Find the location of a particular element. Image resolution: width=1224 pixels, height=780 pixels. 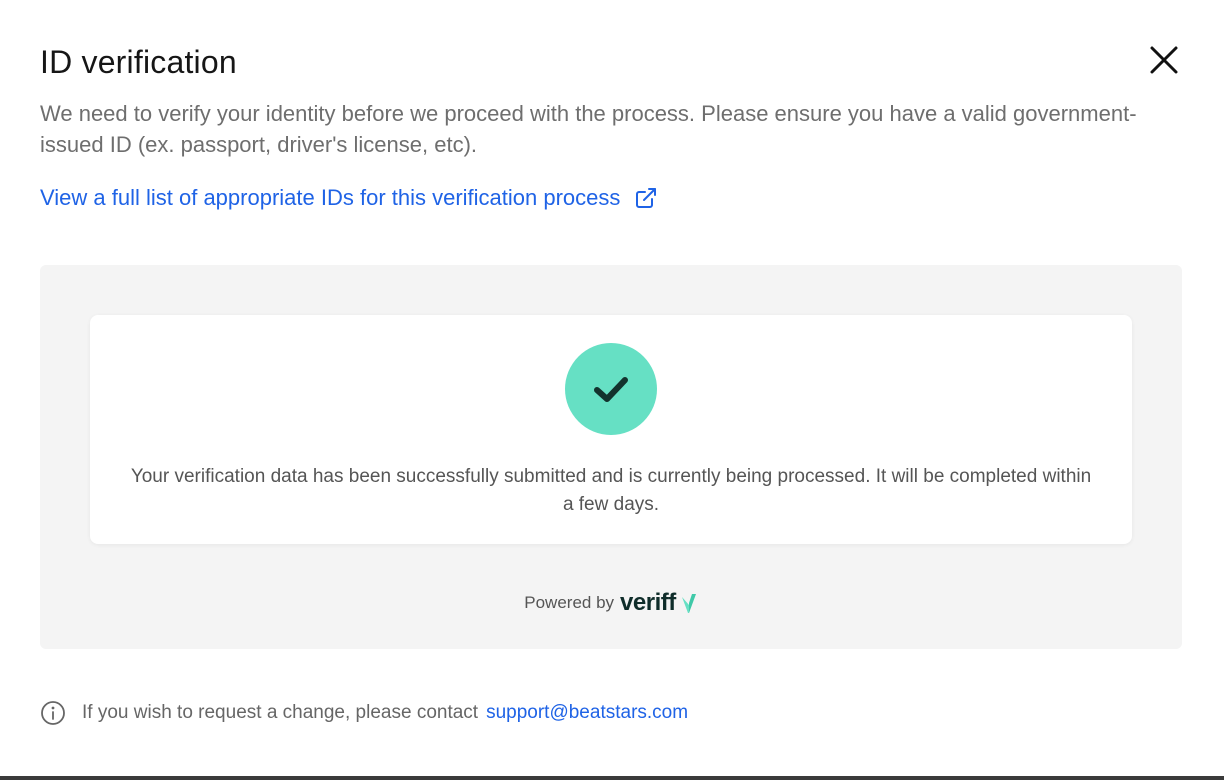

powered-by: Powered by veriff is located at coordinates (611, 603).